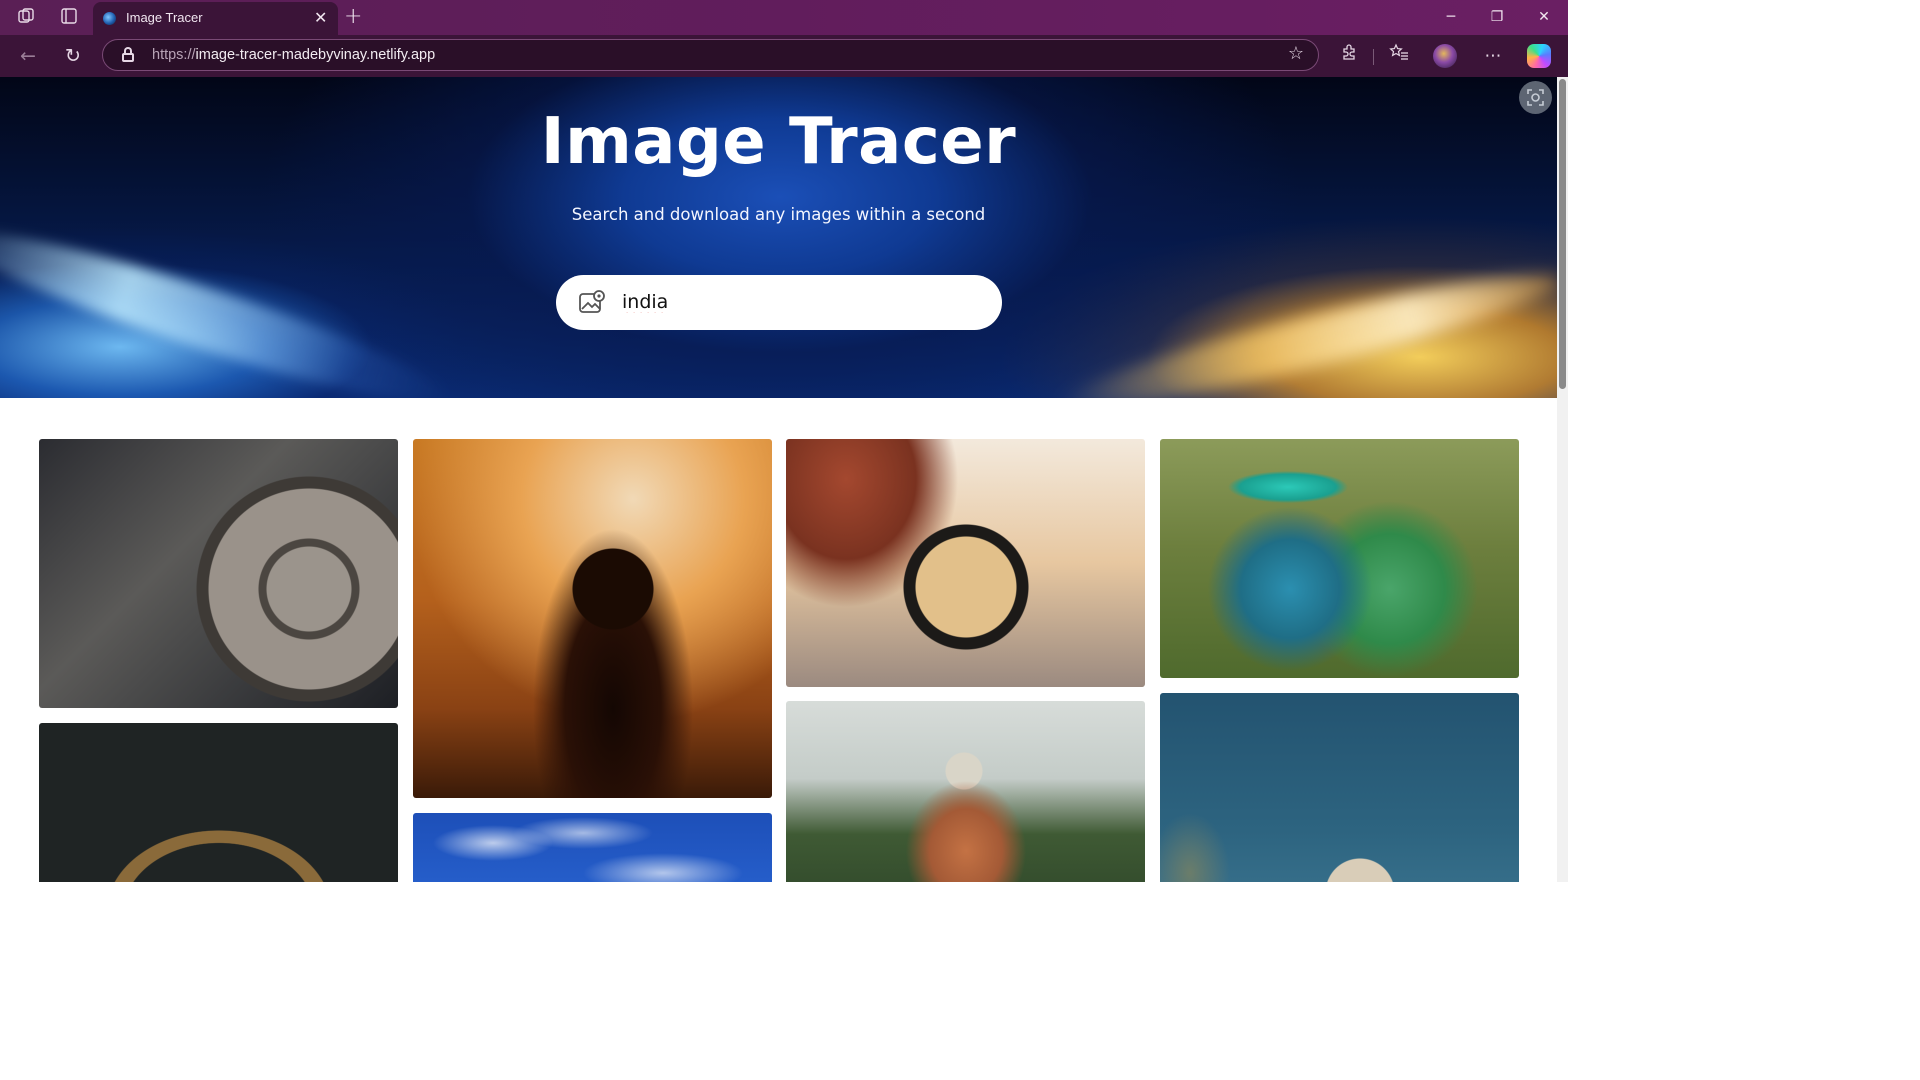 The width and height of the screenshot is (1920, 1080). Describe the element at coordinates (1562, 479) in the screenshot. I see `page-scrollbar` at that location.